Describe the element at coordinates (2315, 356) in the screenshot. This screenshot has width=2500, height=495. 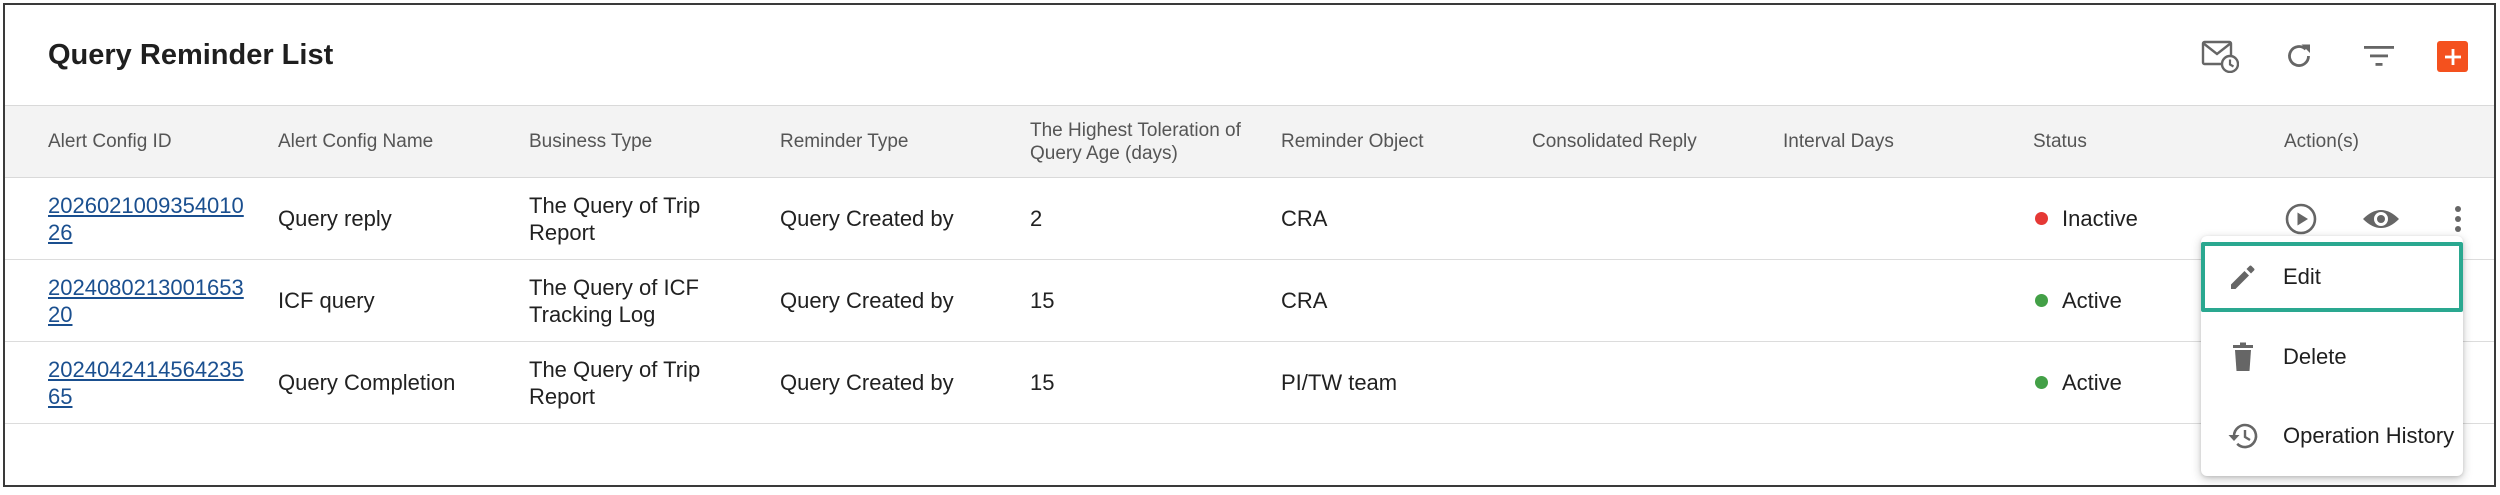
I see `menu-item-label: Delete` at that location.